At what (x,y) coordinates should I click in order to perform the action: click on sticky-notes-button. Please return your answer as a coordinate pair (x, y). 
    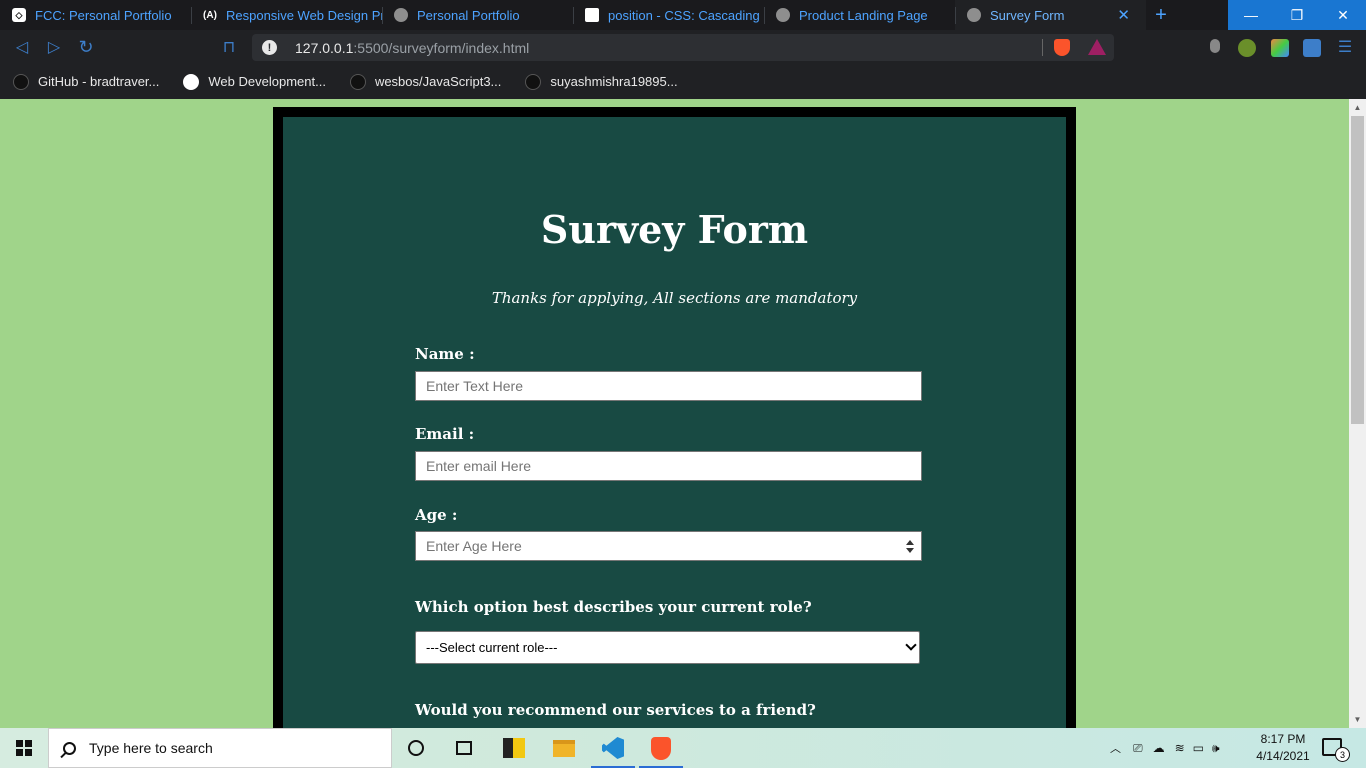
    Looking at the image, I should click on (514, 748).